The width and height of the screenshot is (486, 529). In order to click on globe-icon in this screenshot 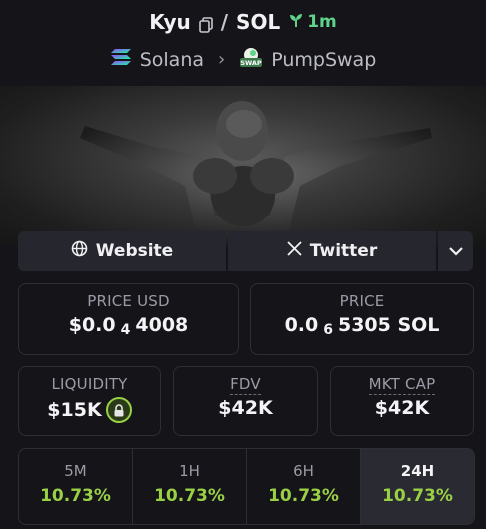, I will do `click(79, 251)`.